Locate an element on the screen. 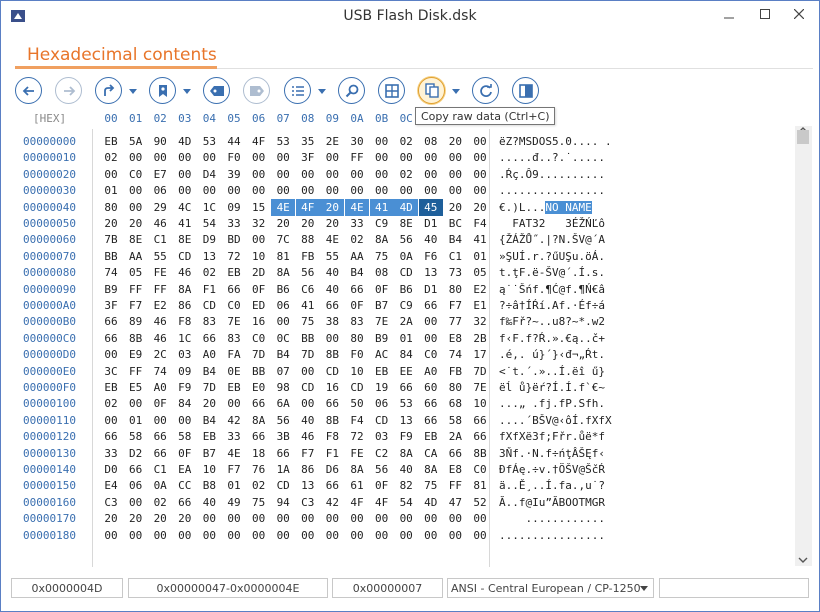 The image size is (820, 612). hex-byte: 09 is located at coordinates (234, 207).